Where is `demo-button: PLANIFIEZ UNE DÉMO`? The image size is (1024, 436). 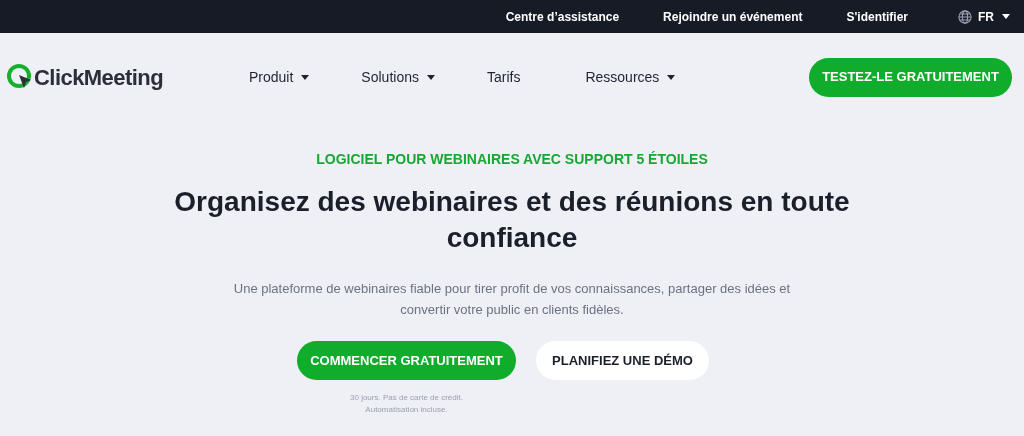
demo-button: PLANIFIEZ UNE DÉMO is located at coordinates (622, 360).